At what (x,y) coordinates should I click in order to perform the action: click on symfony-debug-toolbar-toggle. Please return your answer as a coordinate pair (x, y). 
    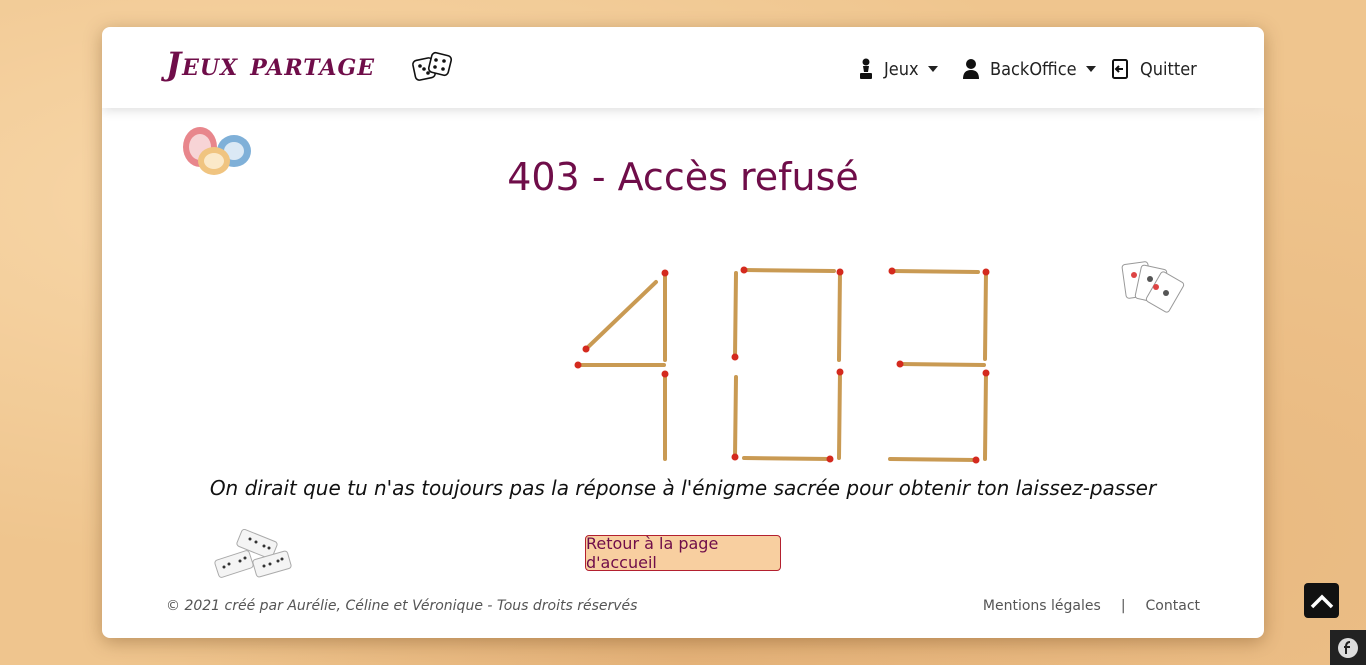
    Looking at the image, I should click on (1348, 647).